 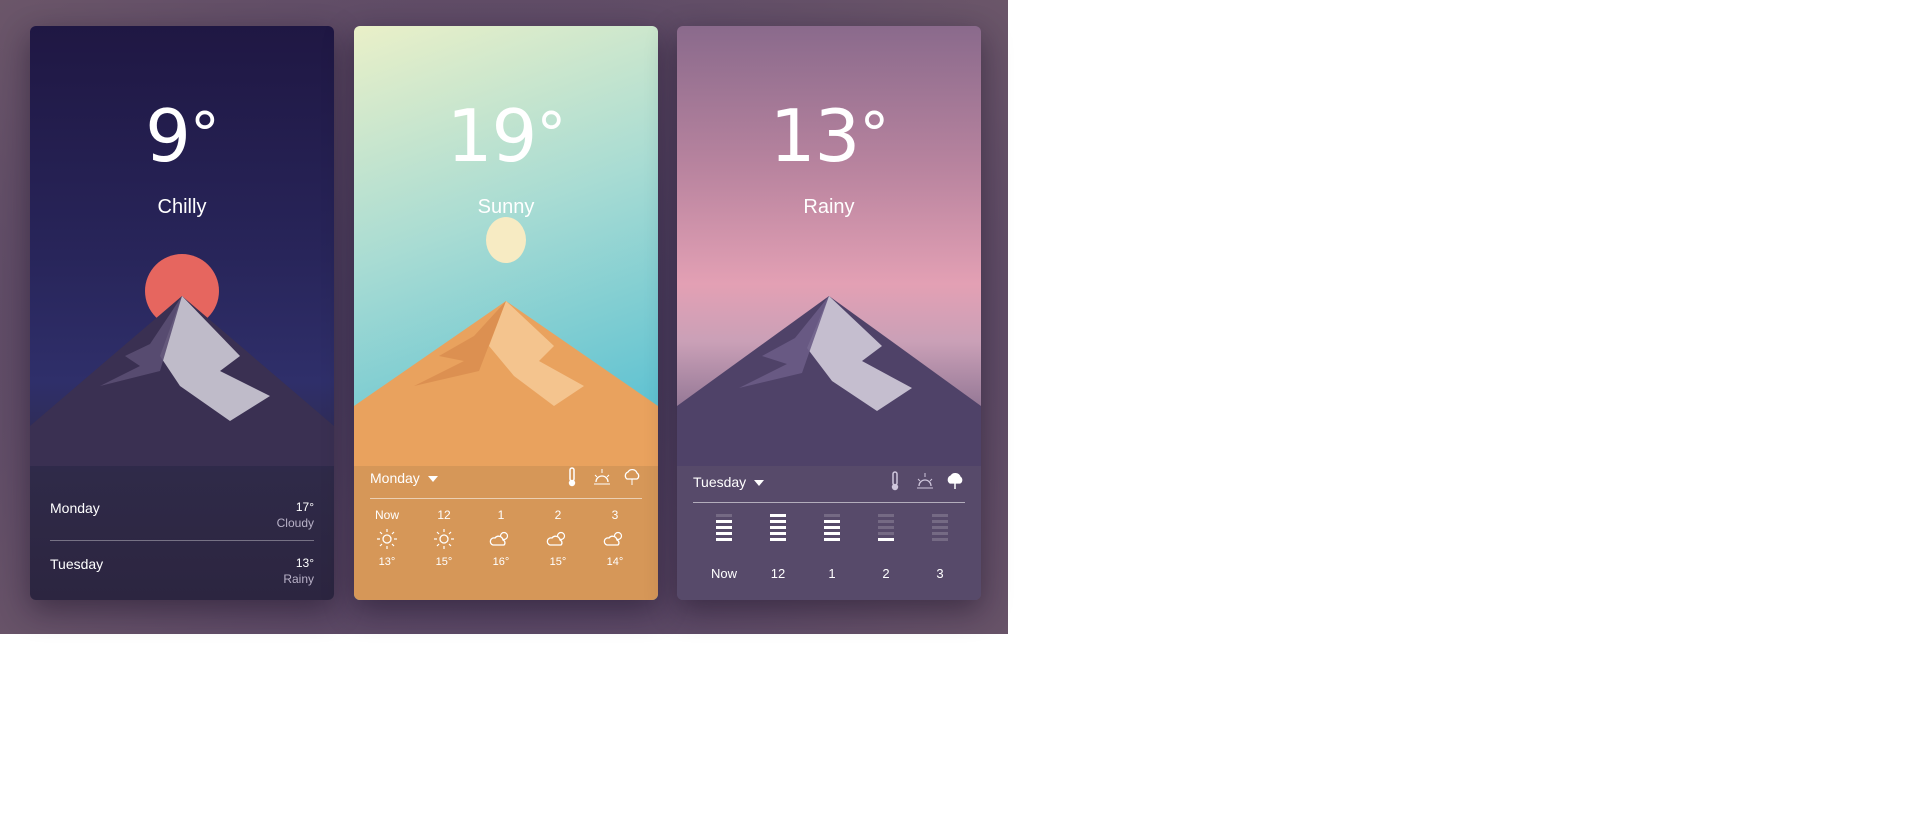 I want to click on crescent-moon-icon, so click(x=833, y=243).